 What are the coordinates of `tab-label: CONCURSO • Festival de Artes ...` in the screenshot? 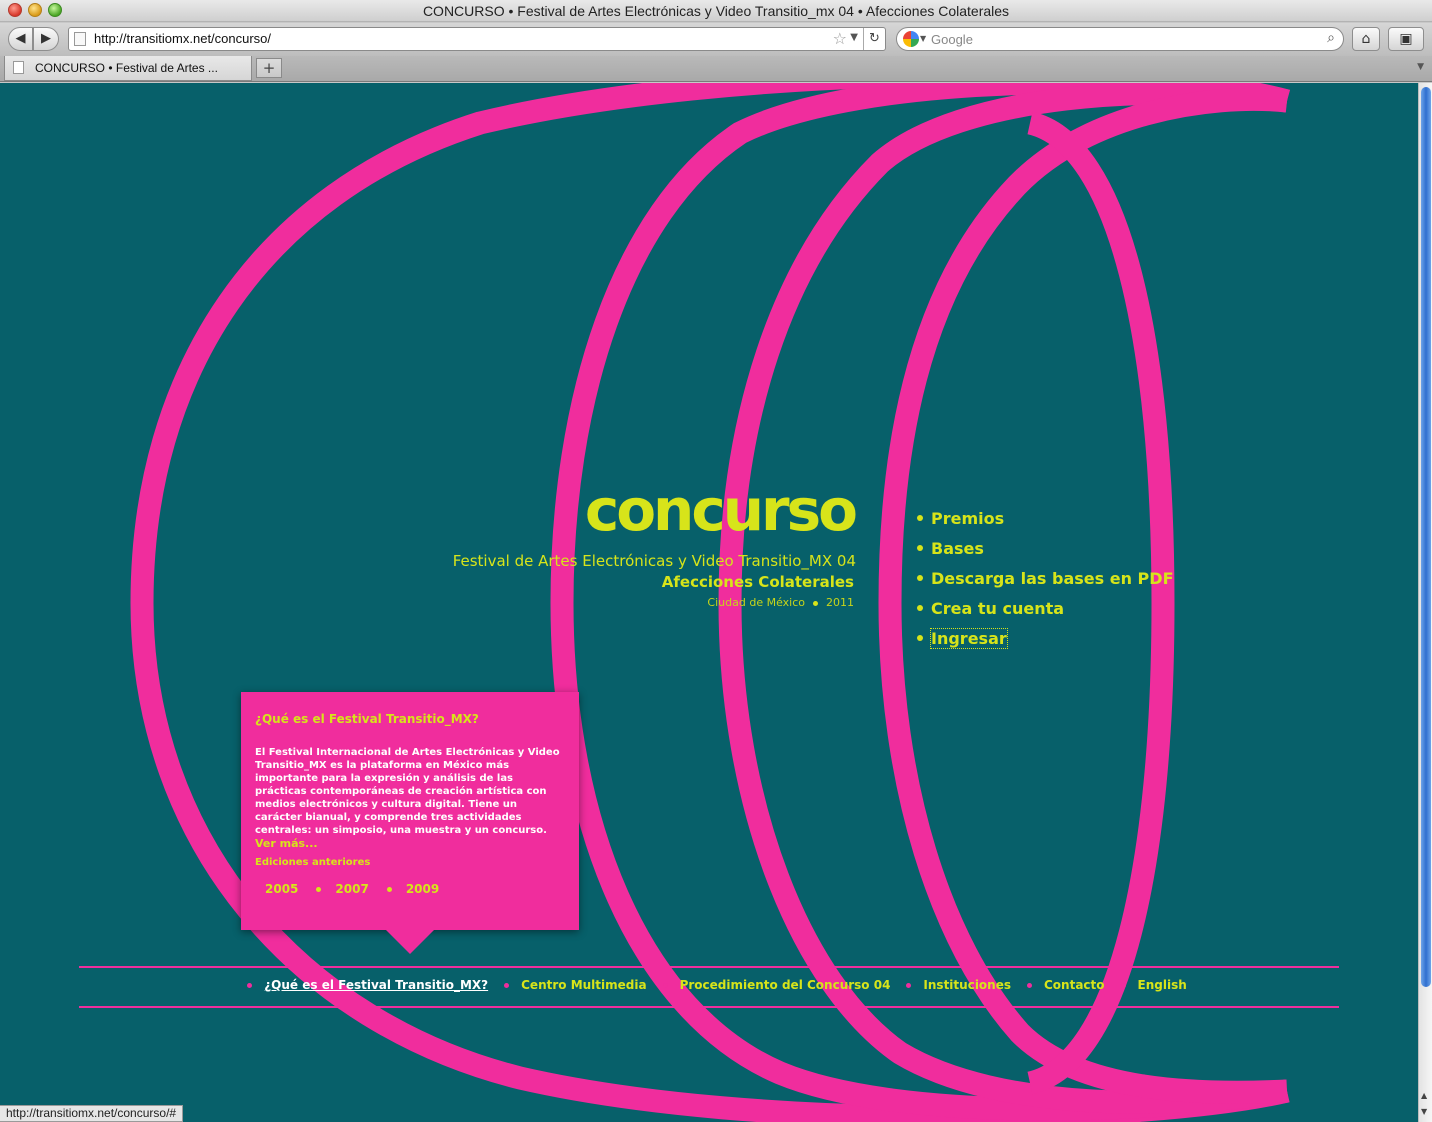 It's located at (126, 68).